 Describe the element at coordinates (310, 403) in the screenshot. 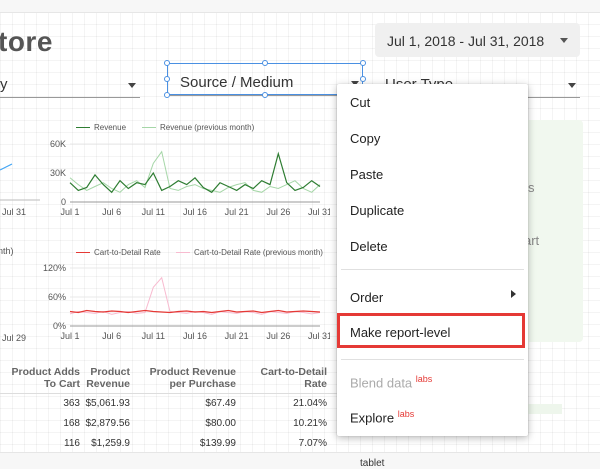

I see `table-cell: 21.04%` at that location.